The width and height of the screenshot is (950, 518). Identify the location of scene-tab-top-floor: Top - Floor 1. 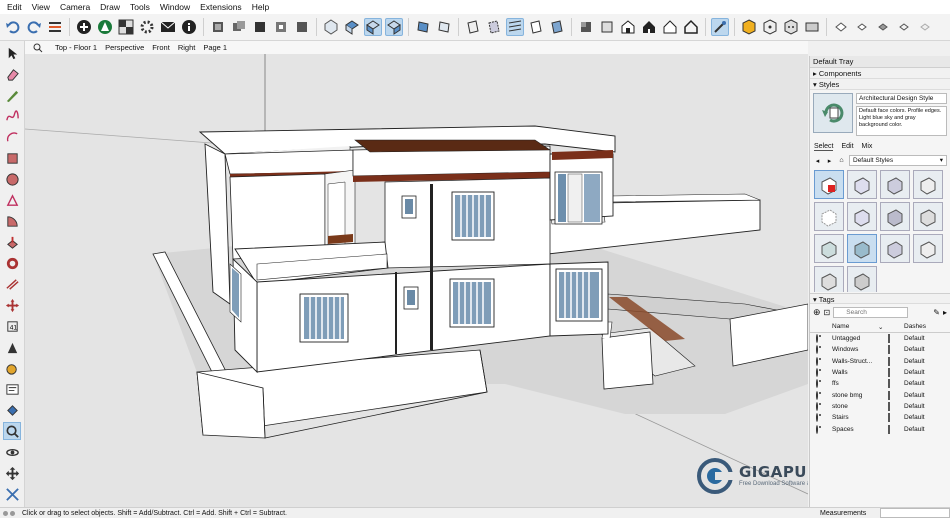
(76, 47).